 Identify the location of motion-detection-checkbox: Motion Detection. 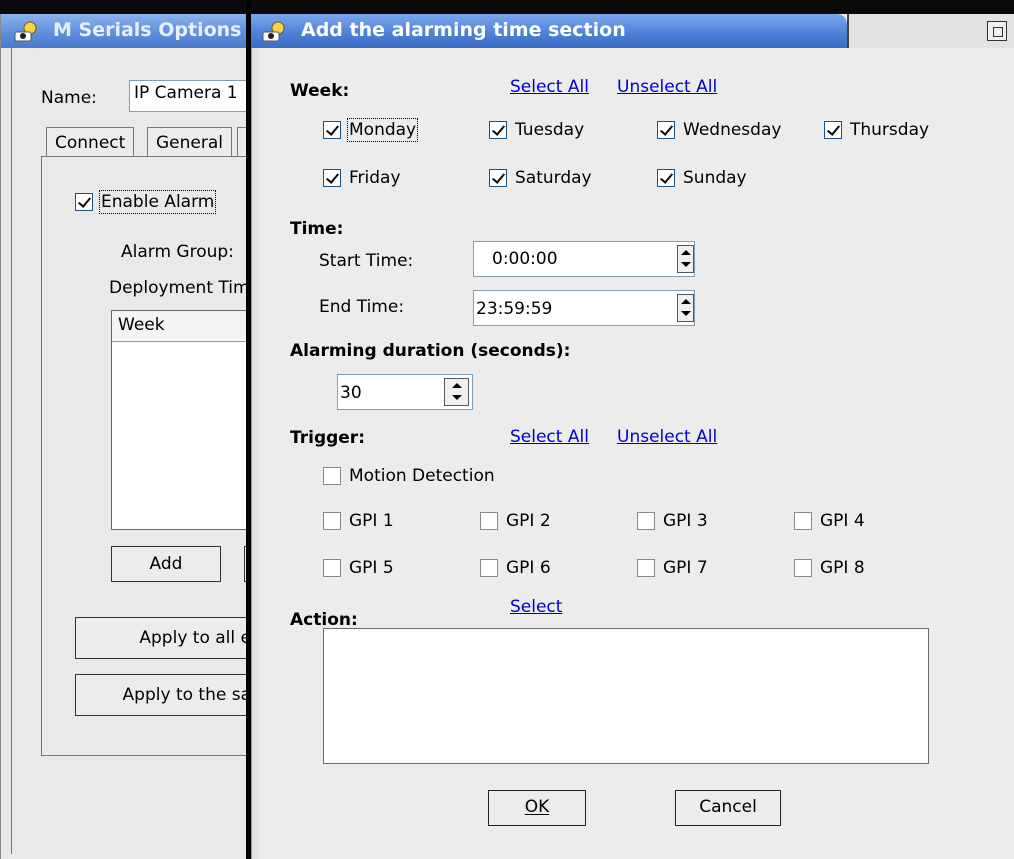
(409, 476).